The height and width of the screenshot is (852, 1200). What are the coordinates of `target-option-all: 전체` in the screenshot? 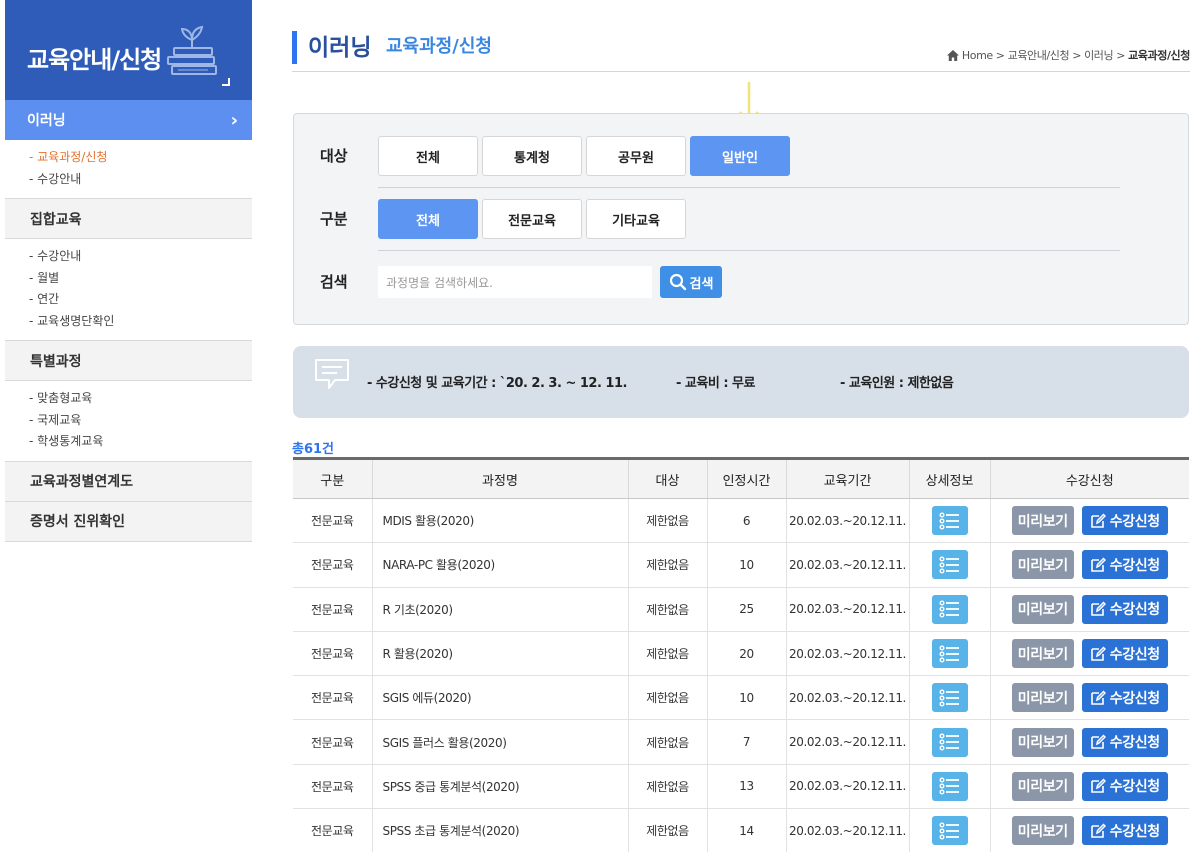 It's located at (428, 156).